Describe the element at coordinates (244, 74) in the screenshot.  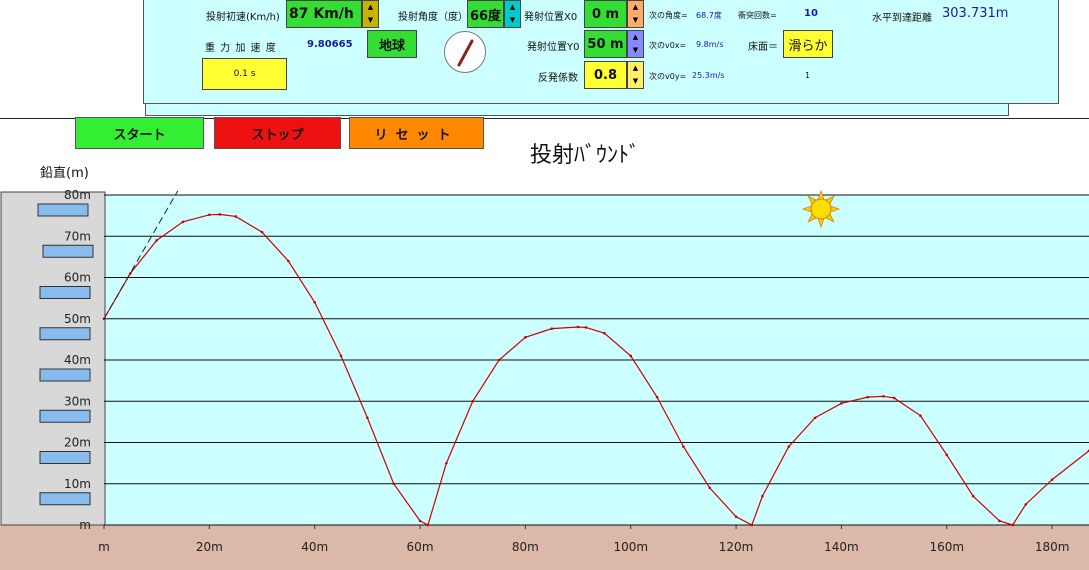
I see `time-step-field: 0.1 s` at that location.